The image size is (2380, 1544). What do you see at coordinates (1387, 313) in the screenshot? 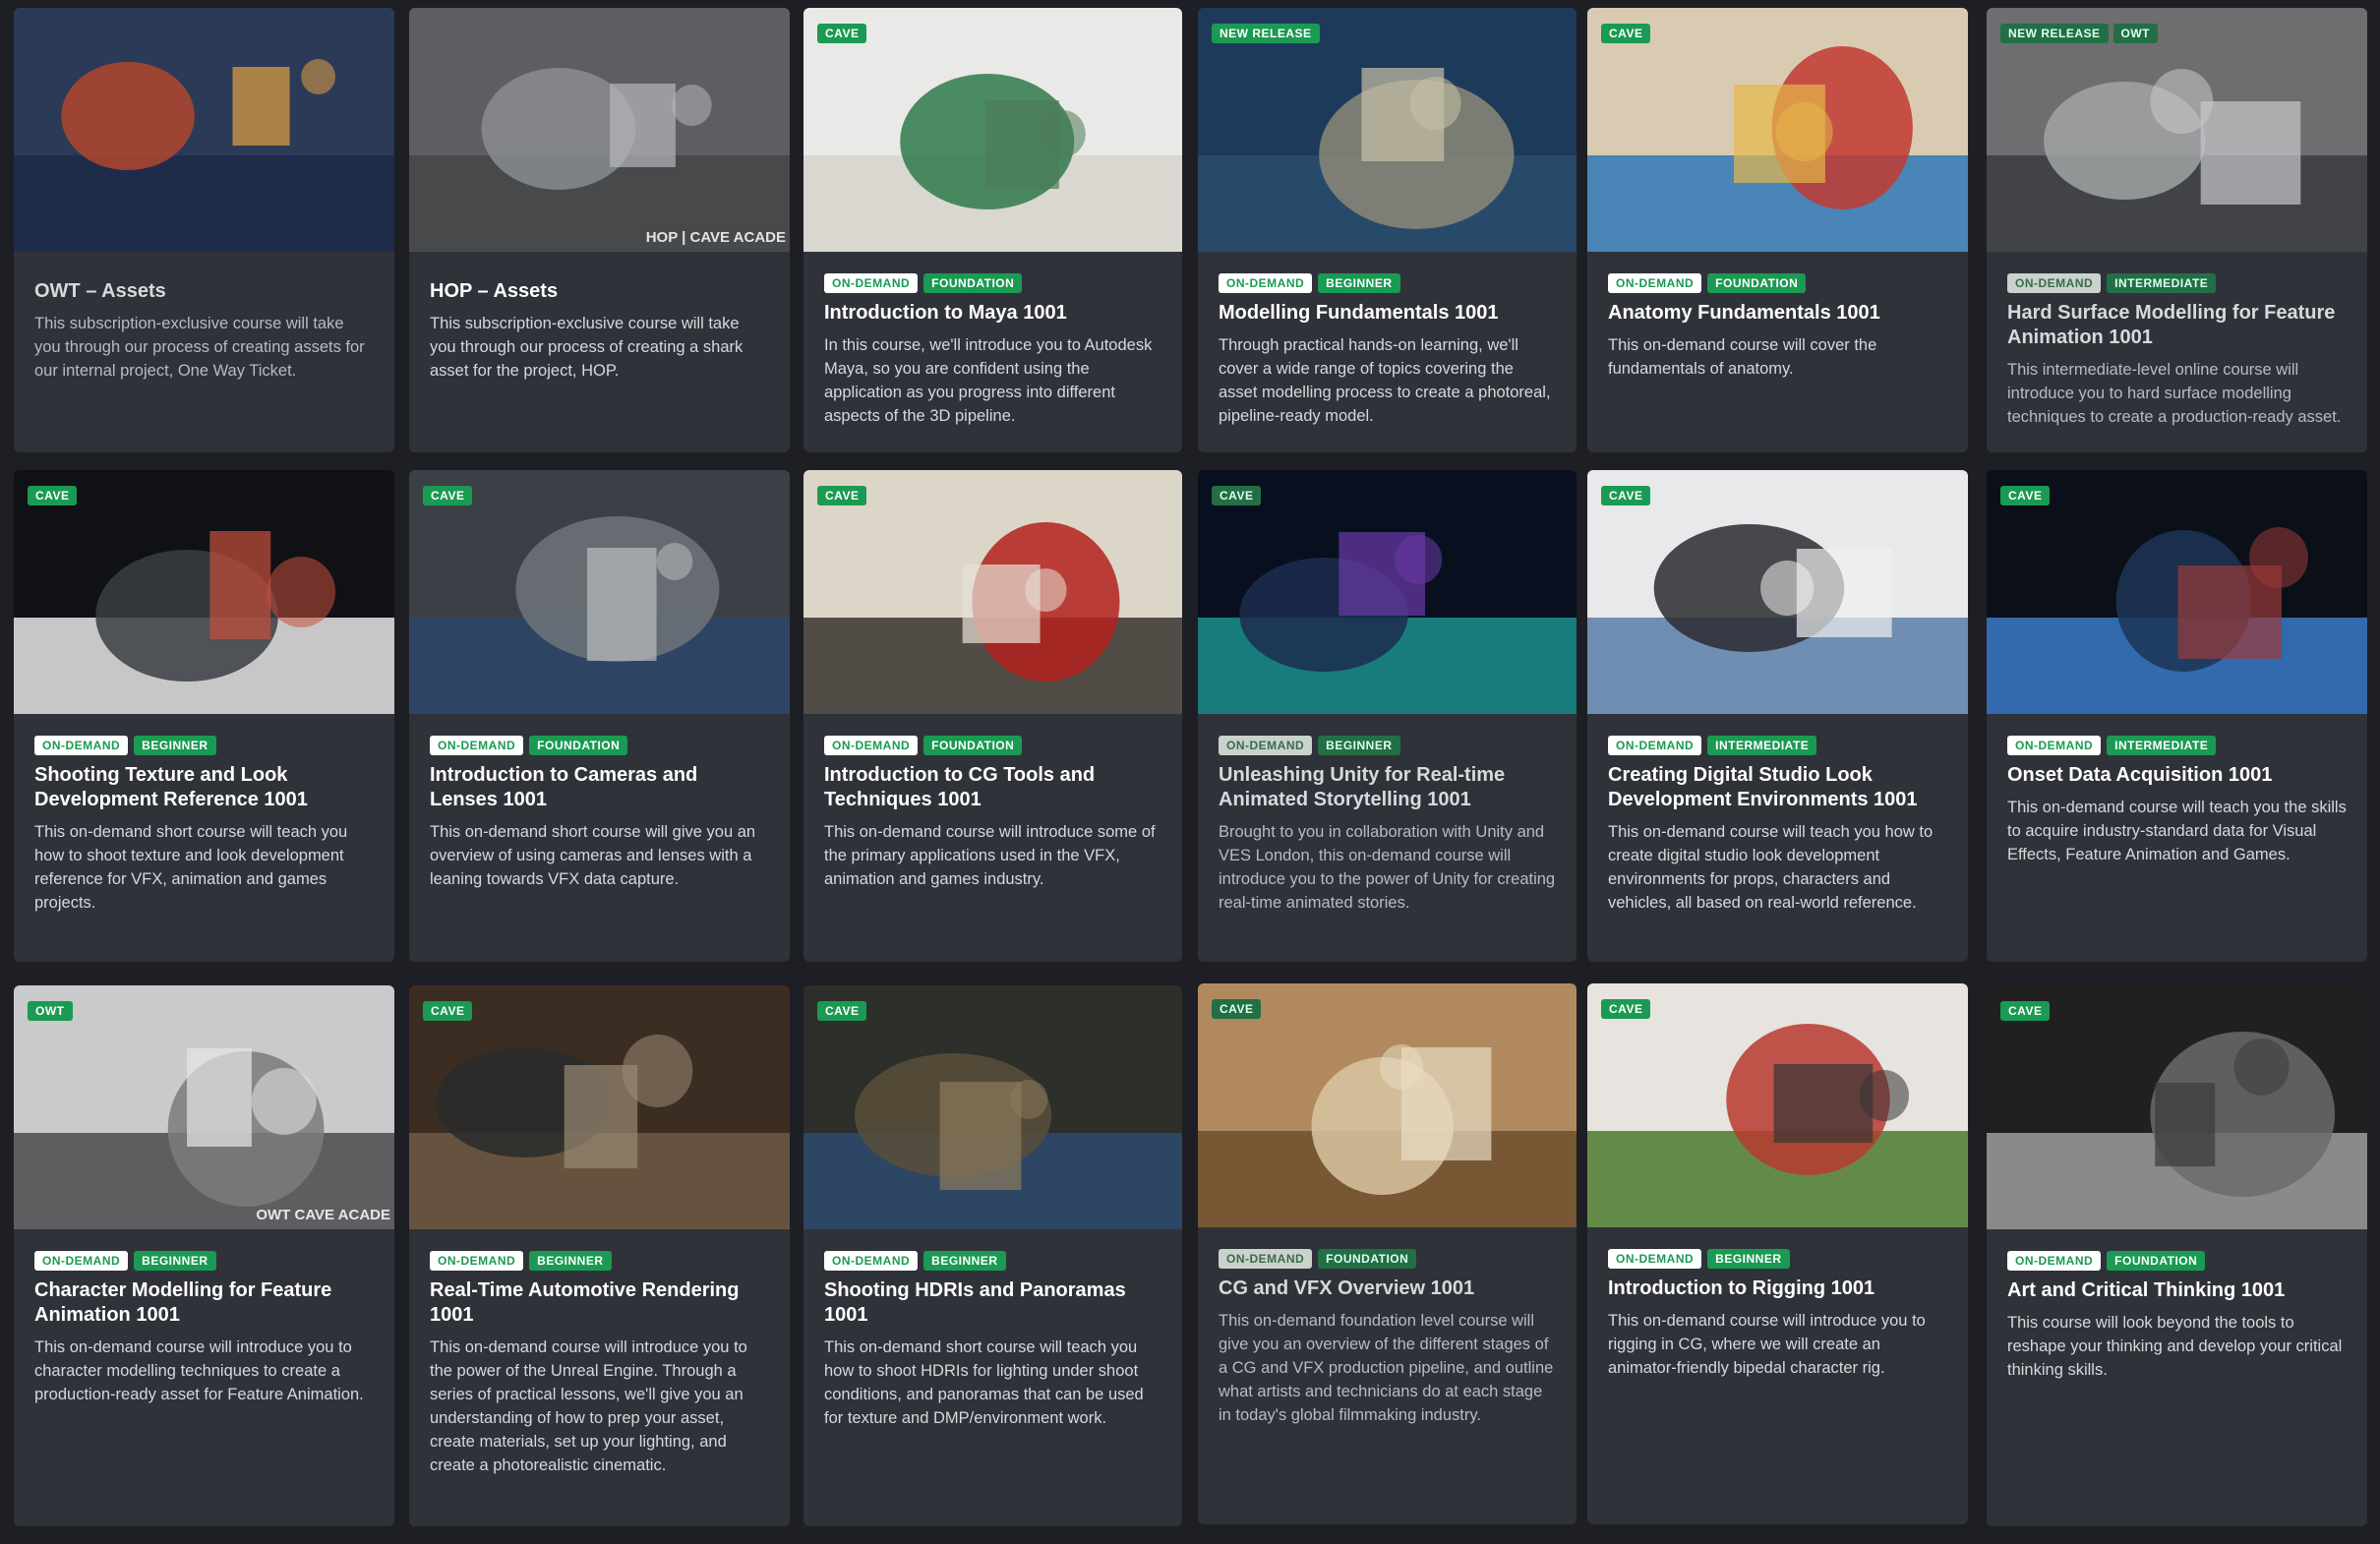
I see `course-title: Modelling Fundamentals 1001` at bounding box center [1387, 313].